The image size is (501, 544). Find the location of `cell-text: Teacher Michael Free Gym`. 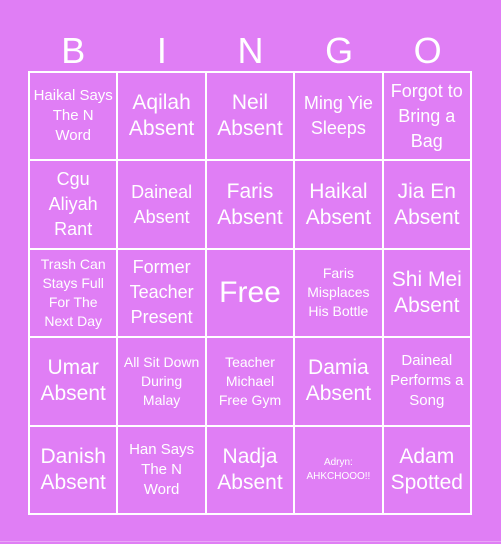

cell-text: Teacher Michael Free Gym is located at coordinates (250, 380).